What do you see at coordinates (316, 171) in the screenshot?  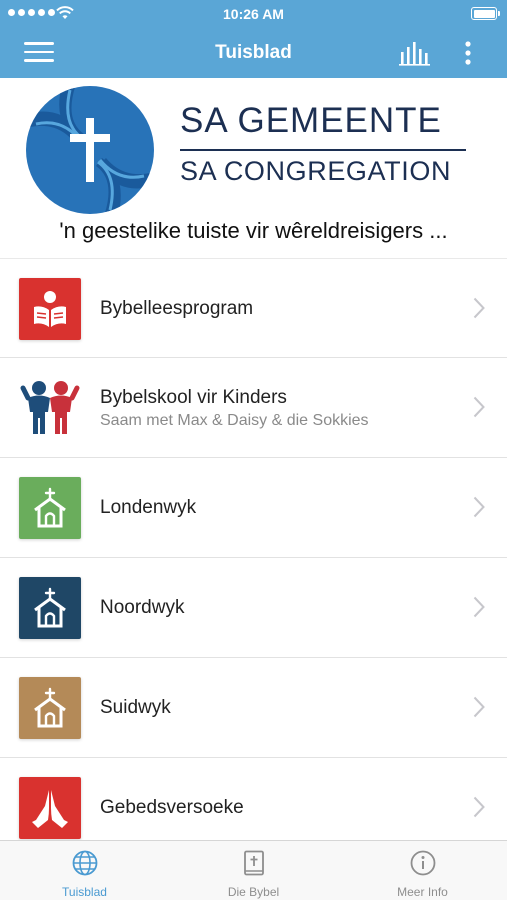 I see `brand-subname: SA CONGREGATION` at bounding box center [316, 171].